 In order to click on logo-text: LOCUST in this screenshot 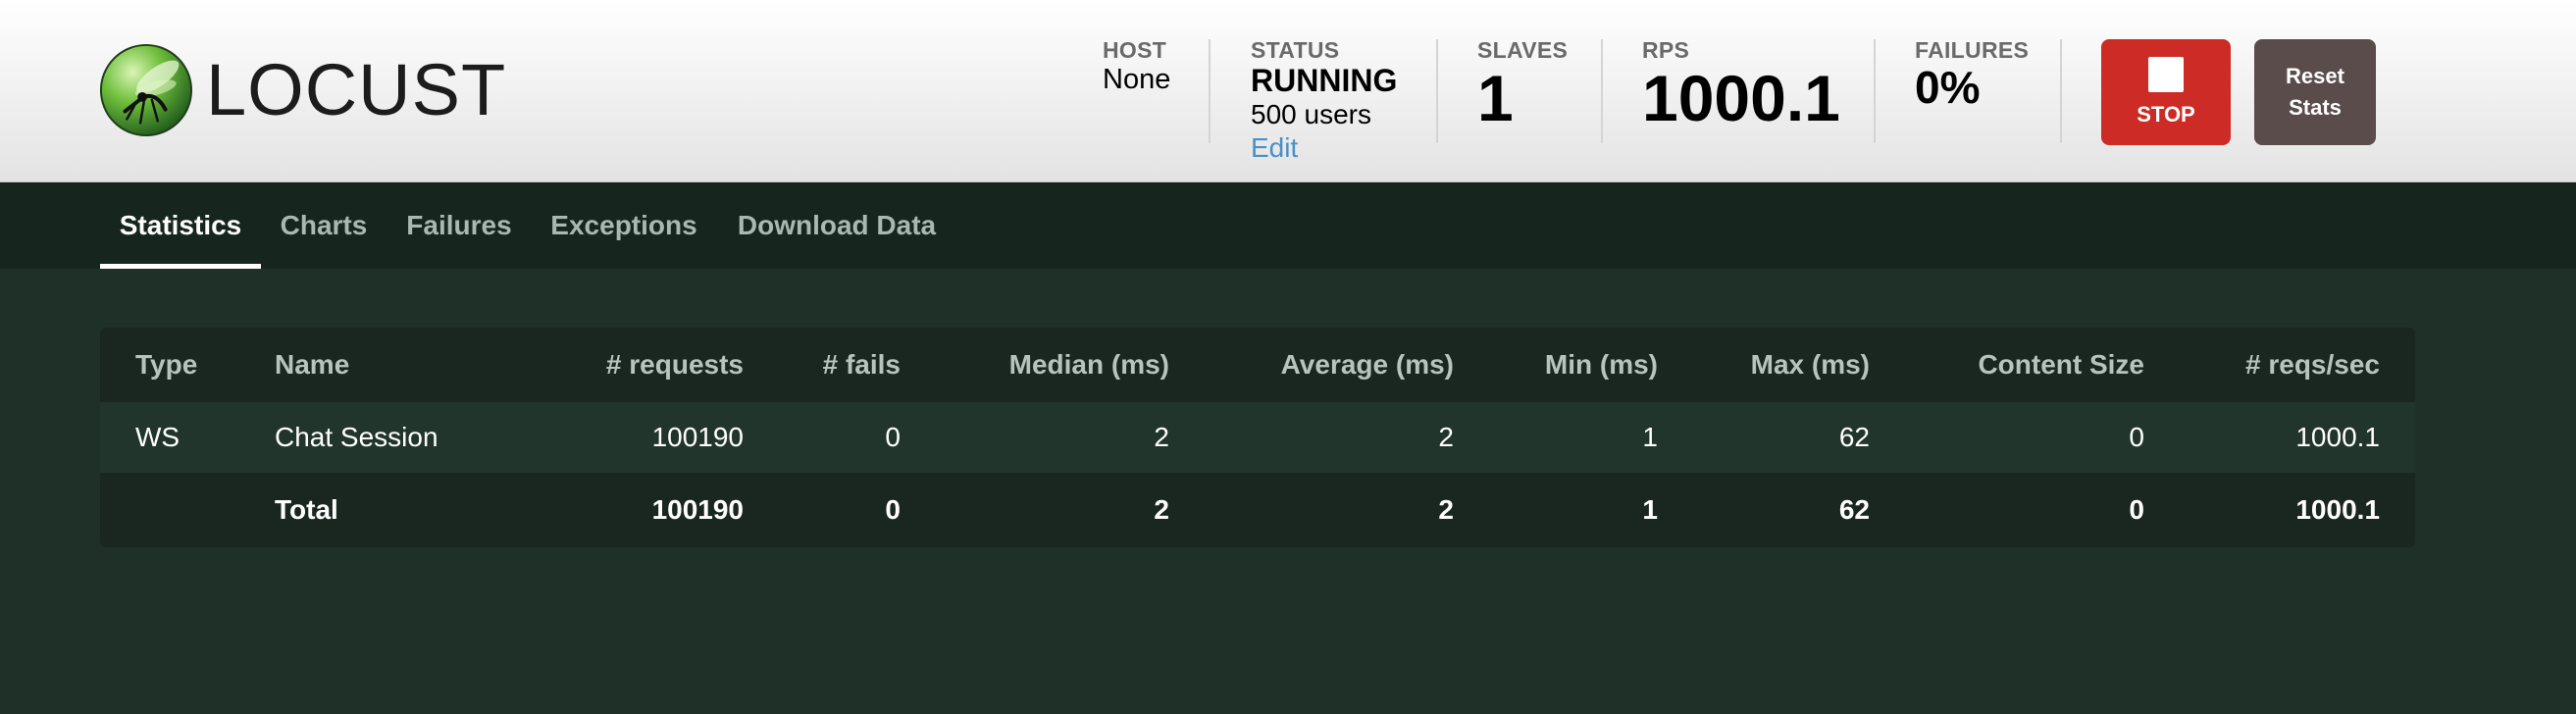, I will do `click(356, 89)`.